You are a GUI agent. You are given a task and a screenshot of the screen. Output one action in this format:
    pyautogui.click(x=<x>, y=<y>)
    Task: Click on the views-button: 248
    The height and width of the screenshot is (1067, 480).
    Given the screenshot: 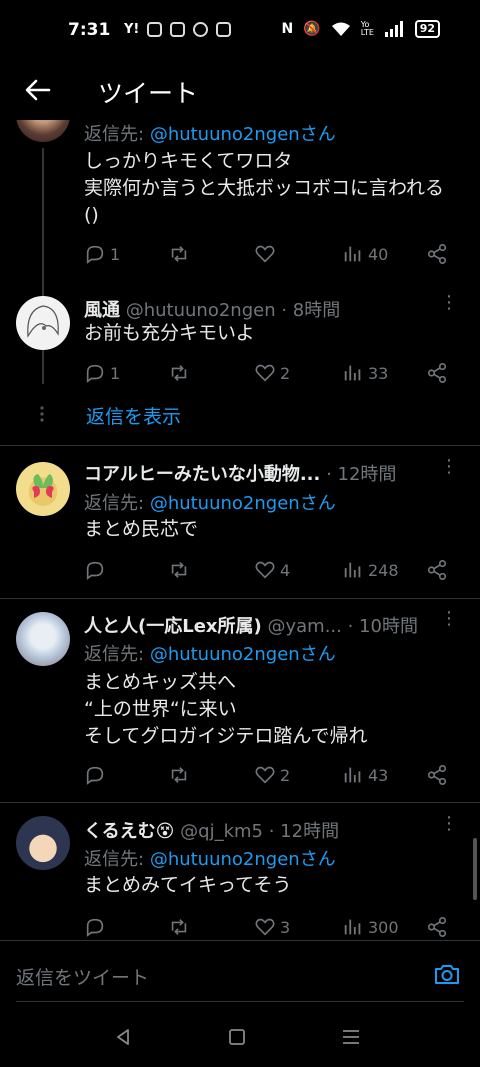 What is the action you would take?
    pyautogui.click(x=370, y=570)
    